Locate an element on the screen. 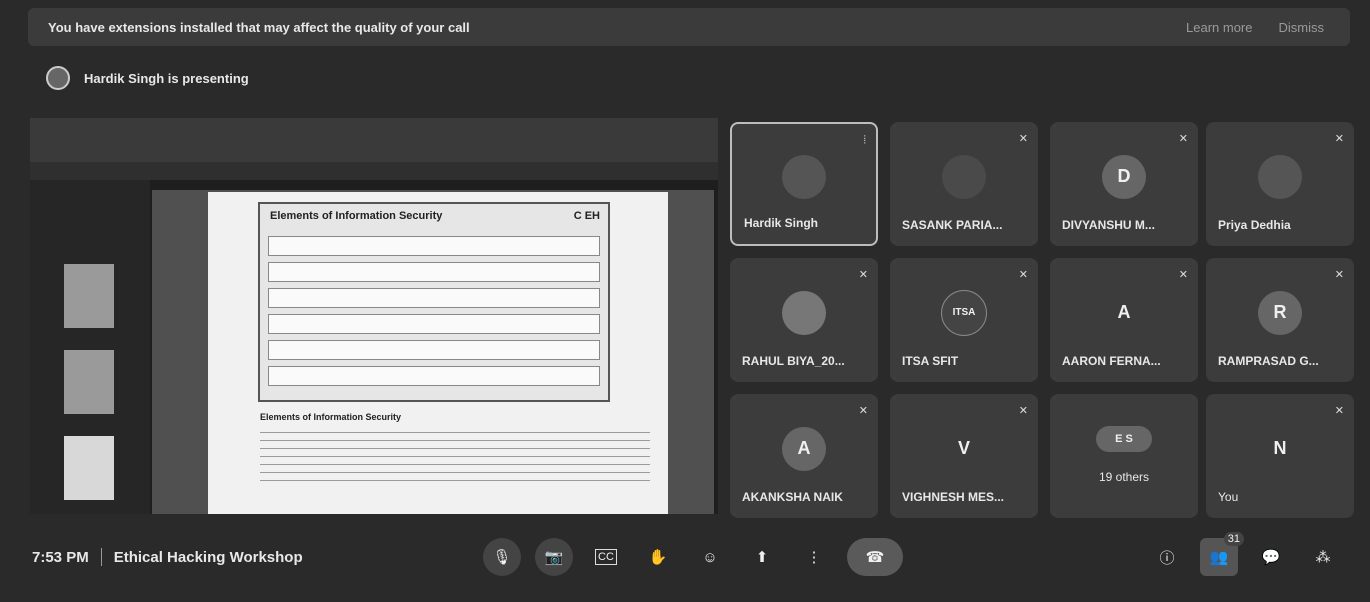 This screenshot has height=602, width=1370. people-count-badge: 31 is located at coordinates (1233, 539).